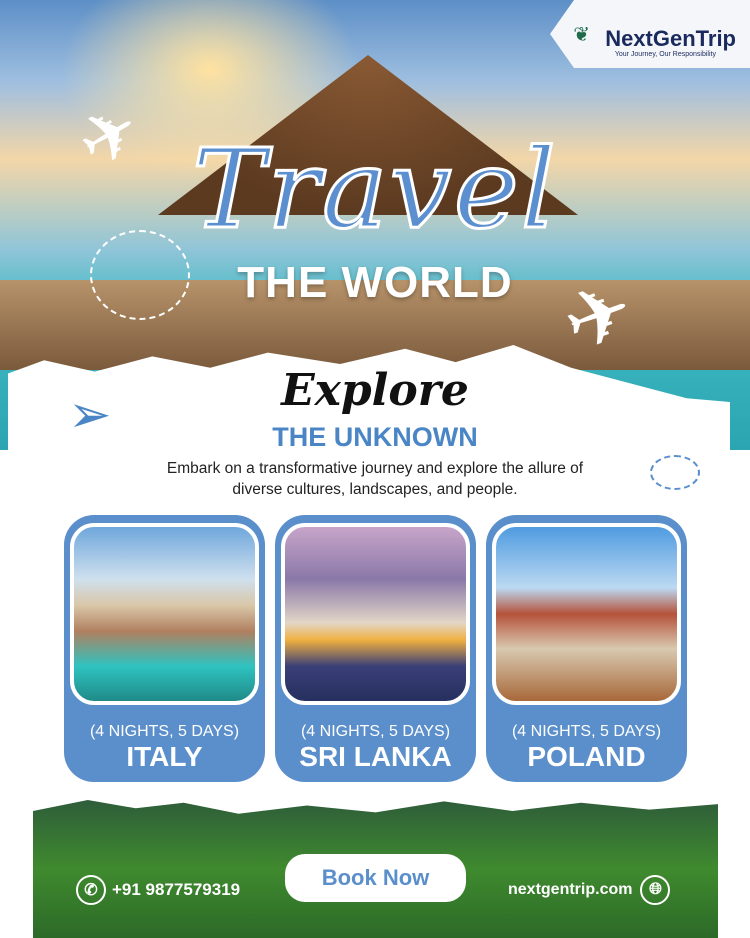 This screenshot has height=938, width=750. What do you see at coordinates (586, 756) in the screenshot?
I see `package-destination: POLAND` at bounding box center [586, 756].